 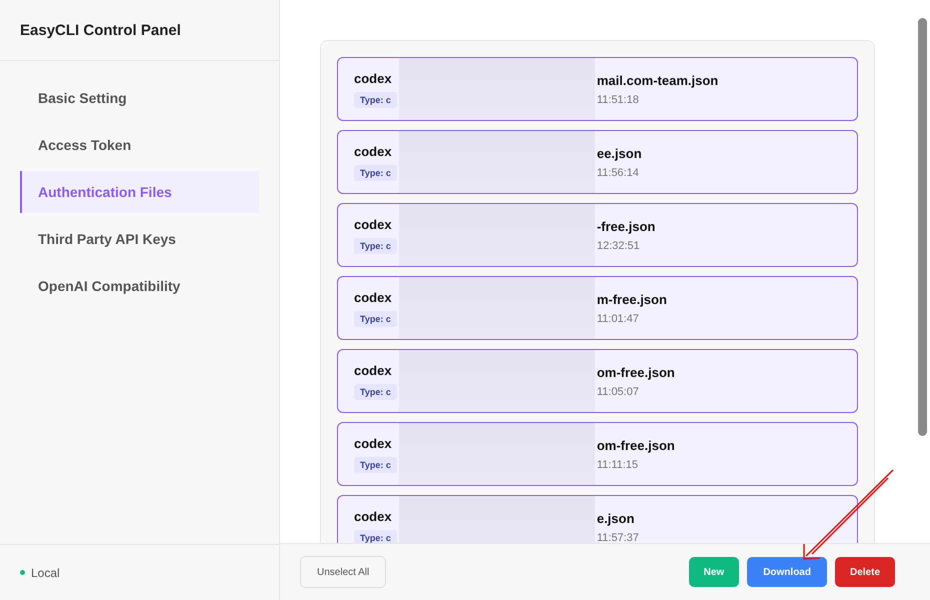 I want to click on file-card: codex Type: c e.json 11:57:37, so click(x=597, y=519).